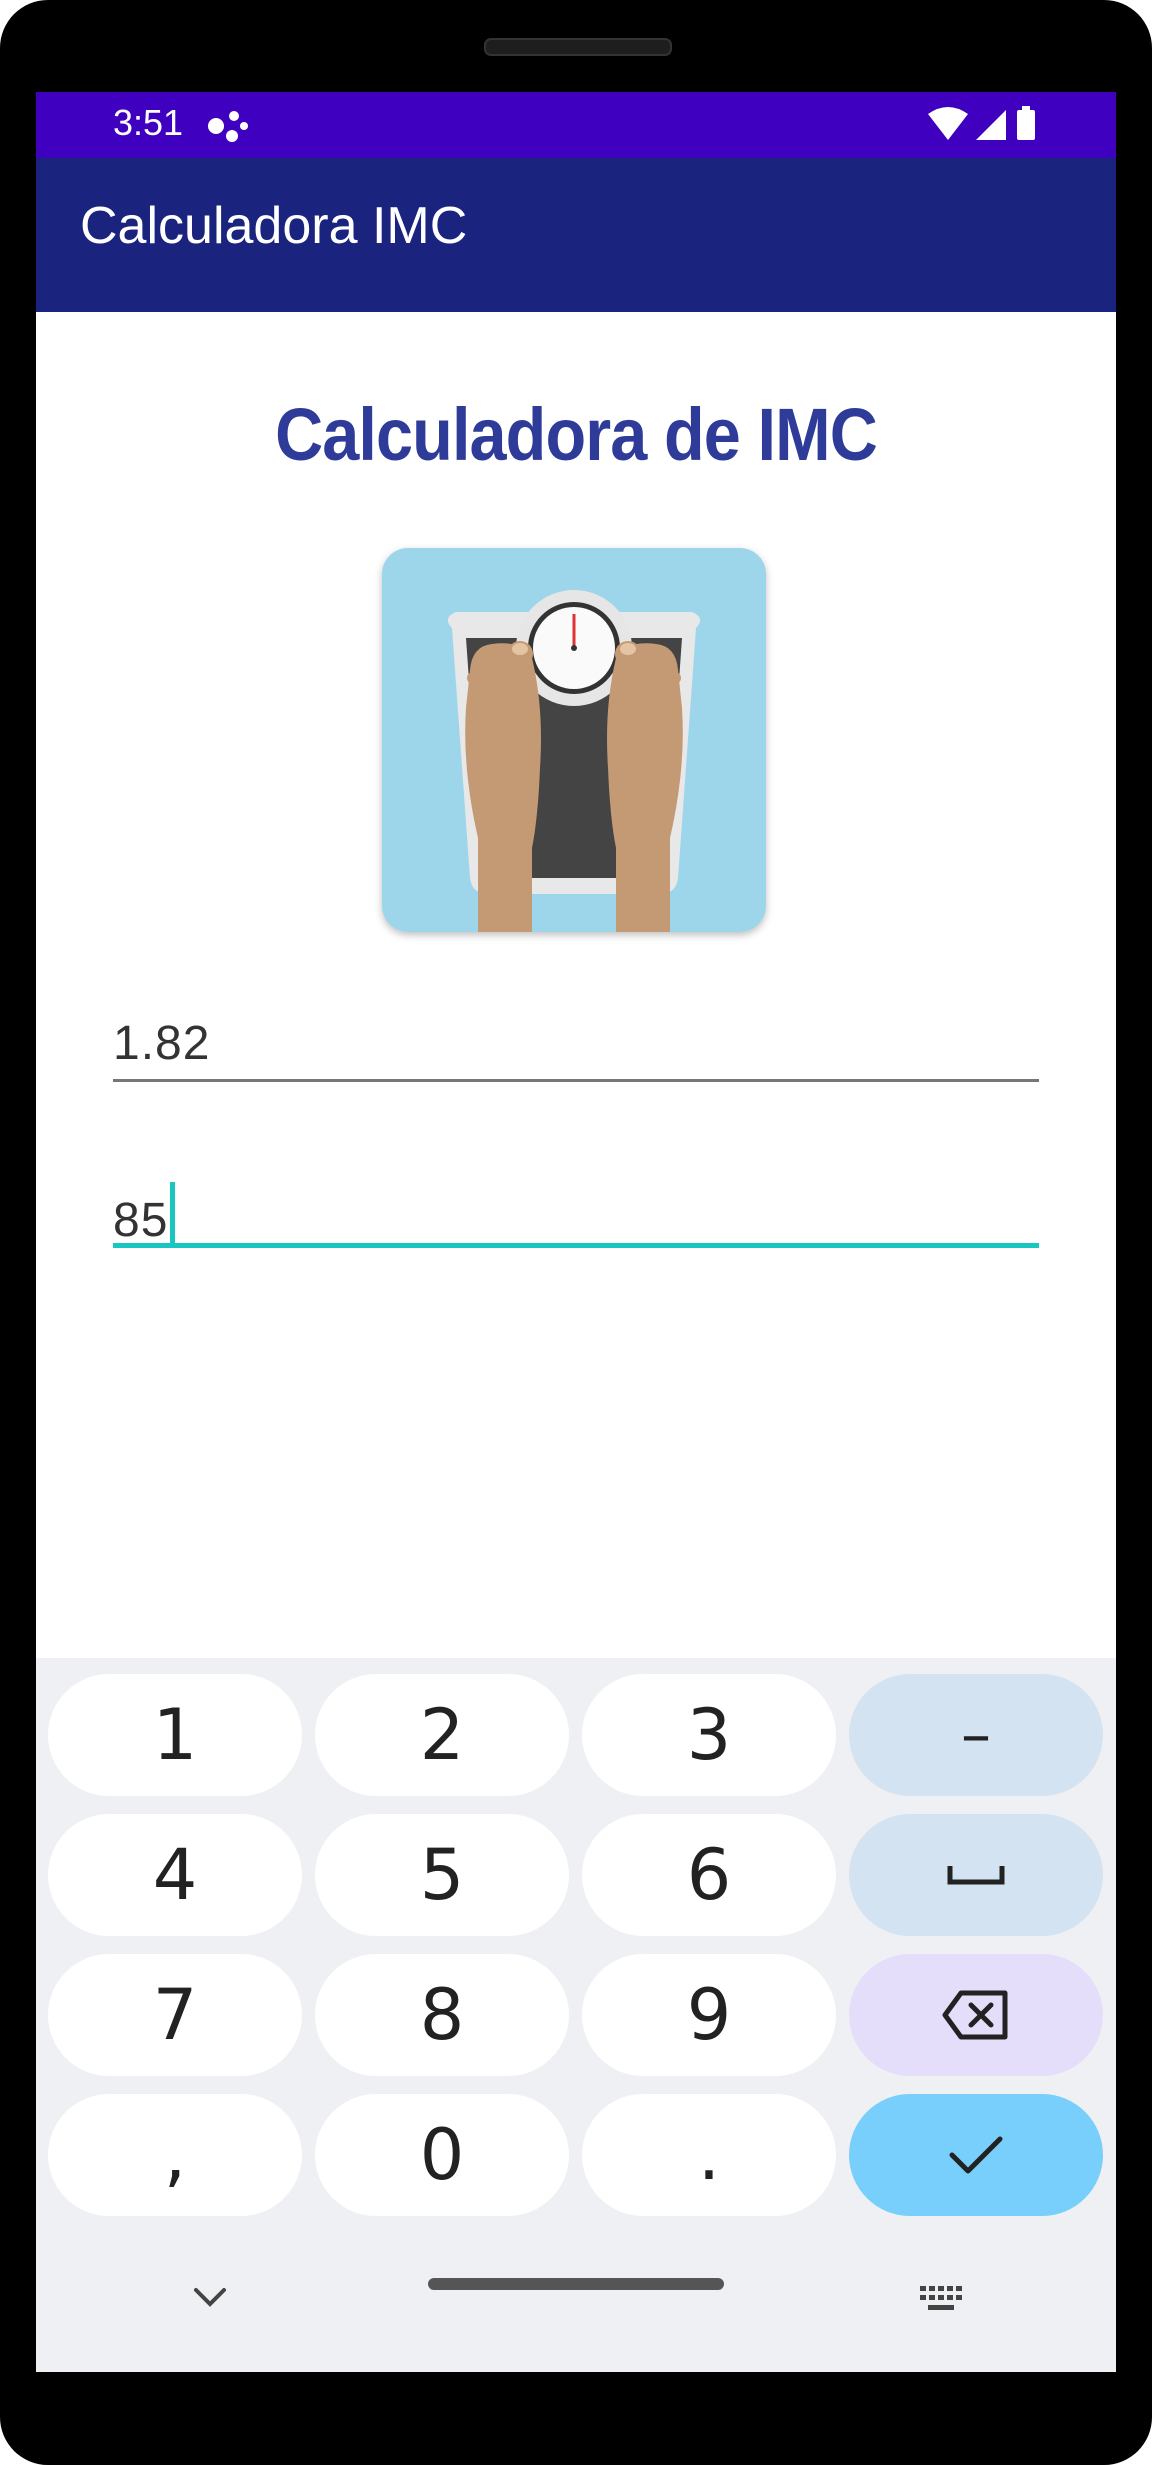  I want to click on key-3: 3, so click(709, 1735).